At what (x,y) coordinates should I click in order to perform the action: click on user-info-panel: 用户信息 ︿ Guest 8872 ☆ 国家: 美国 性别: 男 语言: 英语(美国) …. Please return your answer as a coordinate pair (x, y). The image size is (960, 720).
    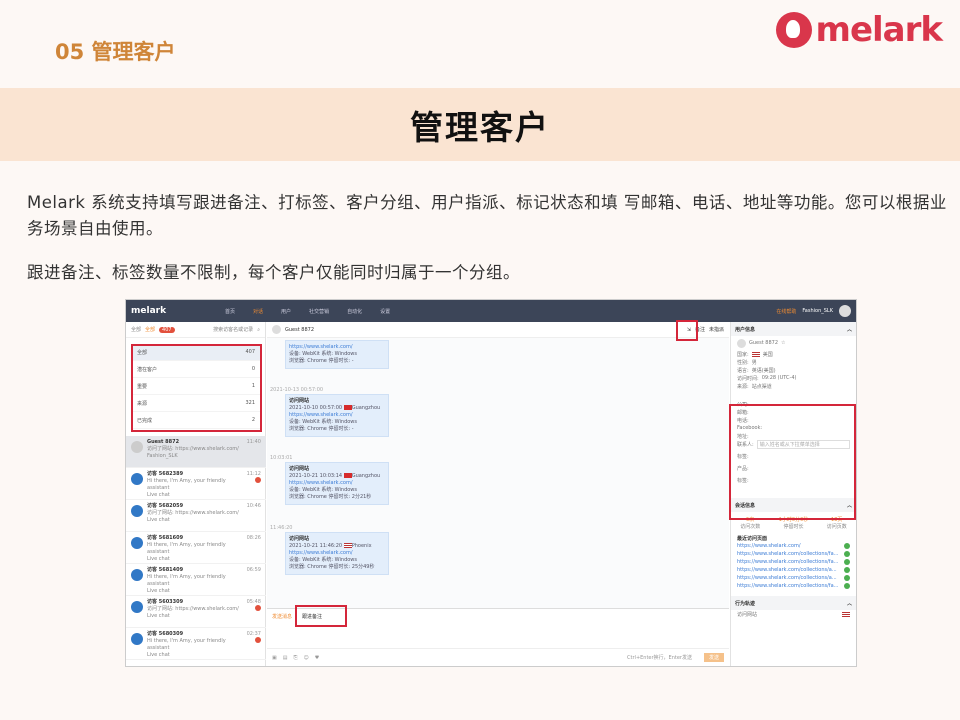
    Looking at the image, I should click on (792, 494).